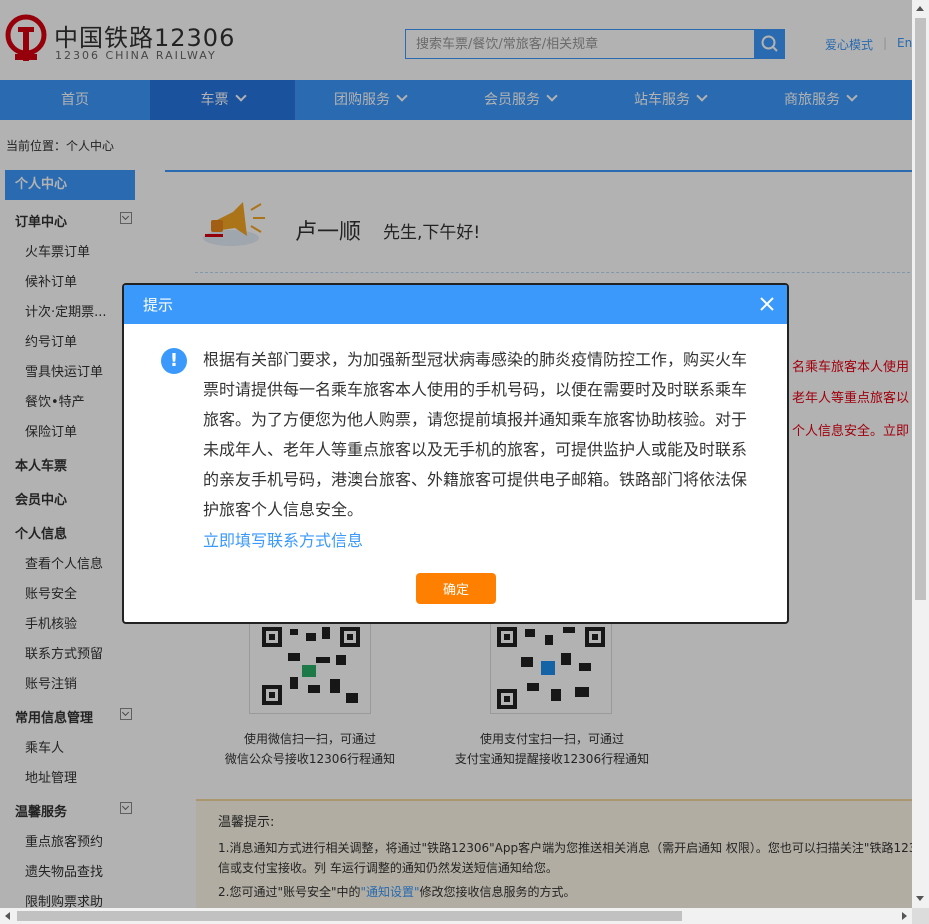 This screenshot has height=924, width=929. What do you see at coordinates (158, 305) in the screenshot?
I see `dialog-title: 提示` at bounding box center [158, 305].